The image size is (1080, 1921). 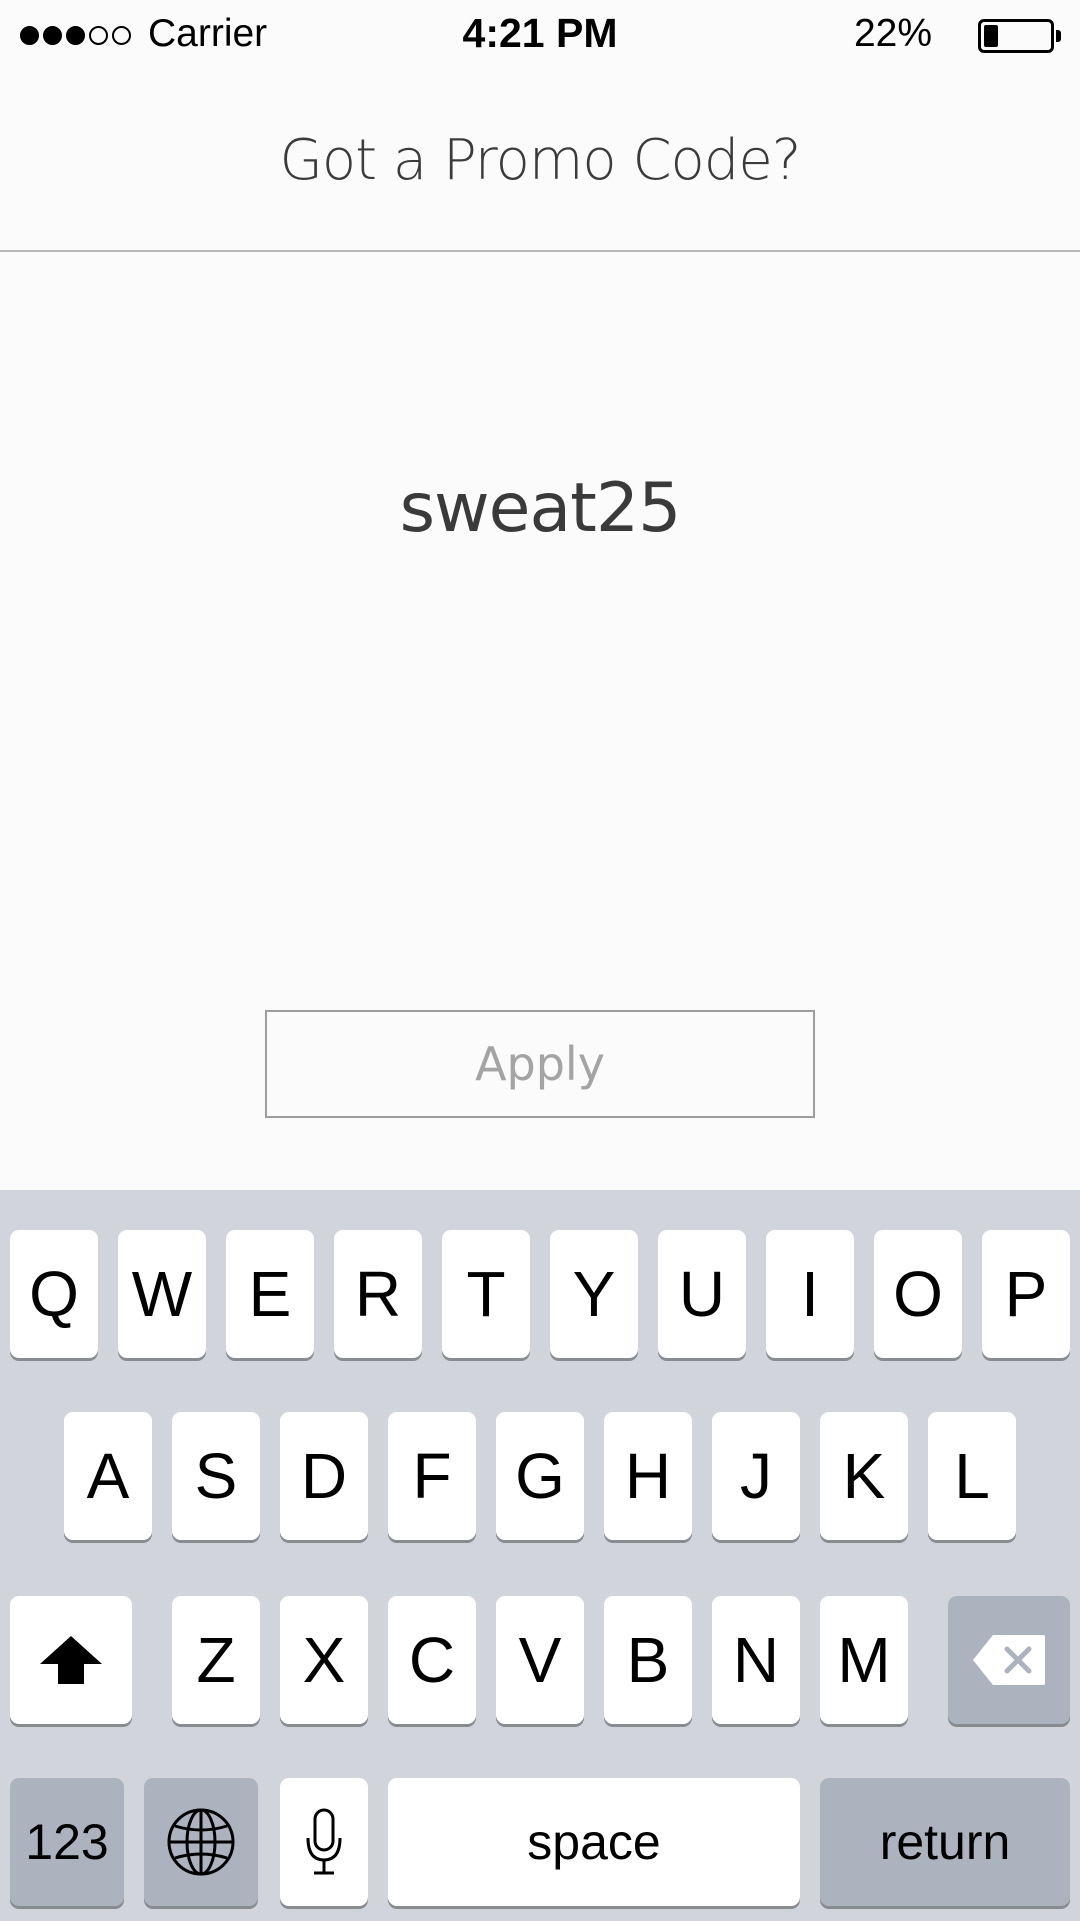 I want to click on key-k: K, so click(x=864, y=1476).